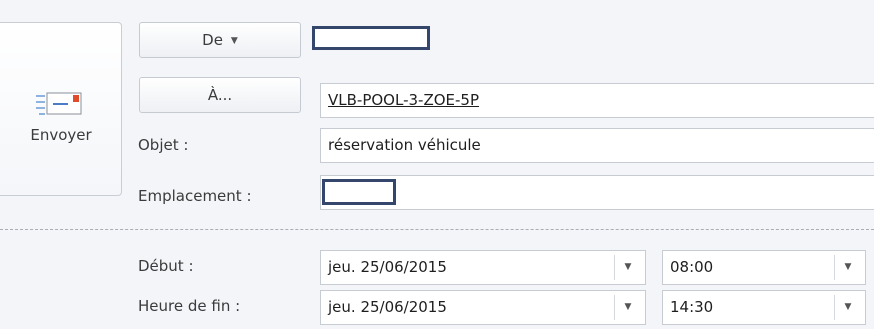 This screenshot has width=874, height=329. Describe the element at coordinates (483, 267) in the screenshot. I see `start-date-picker: jeu. 25/06/2015 ▼` at that location.